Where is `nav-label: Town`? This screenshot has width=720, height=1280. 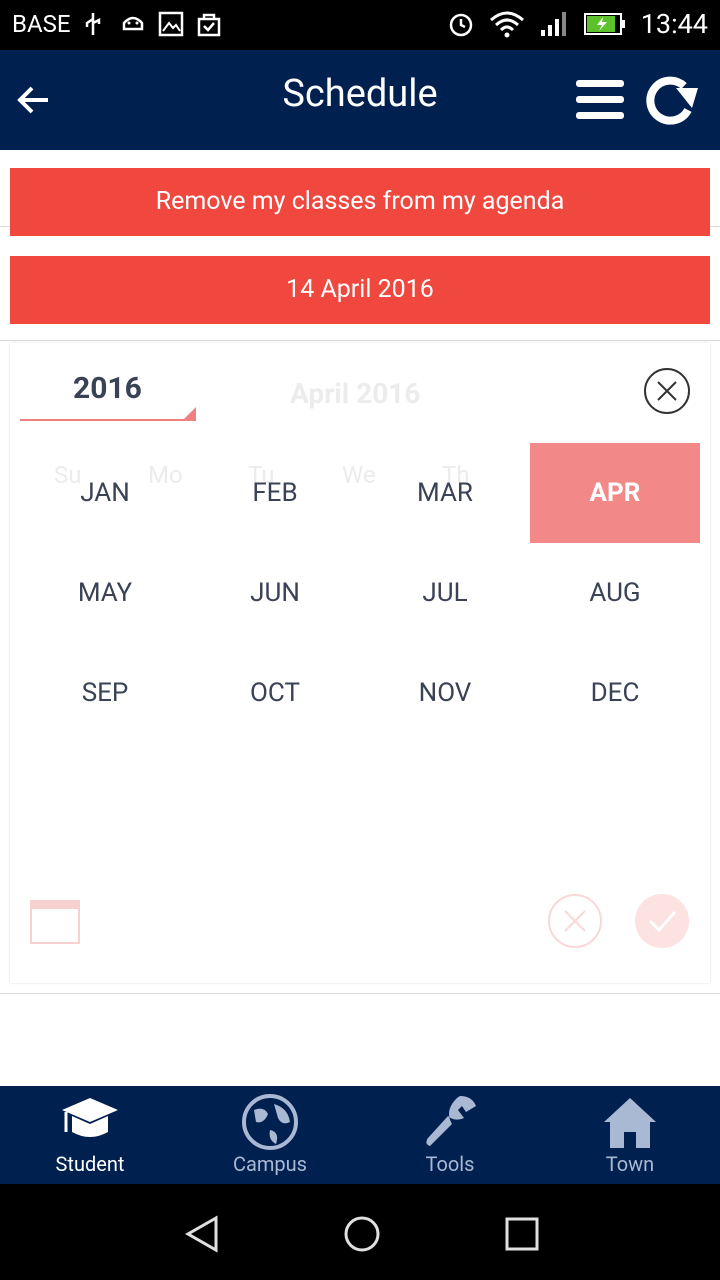 nav-label: Town is located at coordinates (630, 1164).